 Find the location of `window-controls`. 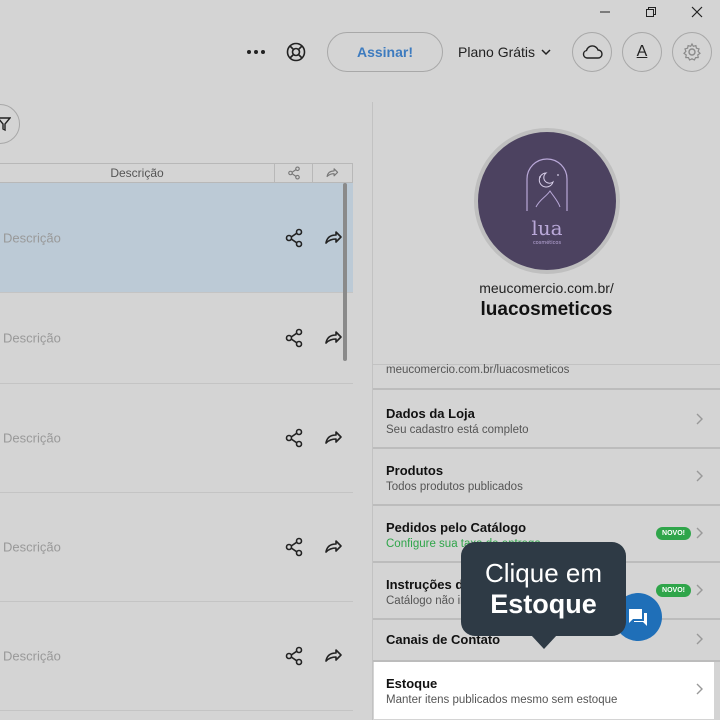

window-controls is located at coordinates (651, 12).